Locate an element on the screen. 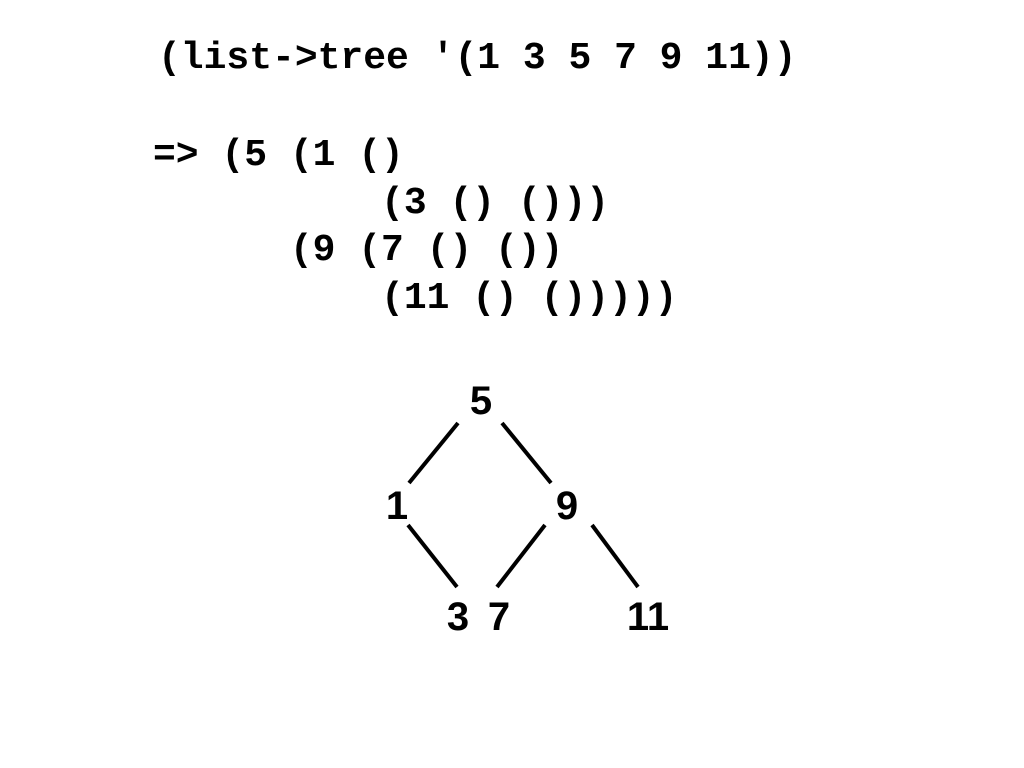  binary-tree-diagram: 5 1 9 3 7 11 is located at coordinates (527, 509).